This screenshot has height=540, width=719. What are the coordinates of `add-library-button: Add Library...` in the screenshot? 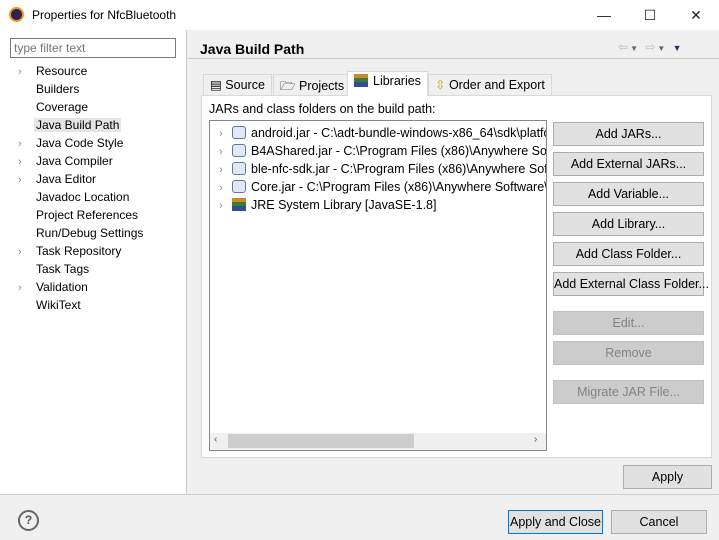 It's located at (628, 224).